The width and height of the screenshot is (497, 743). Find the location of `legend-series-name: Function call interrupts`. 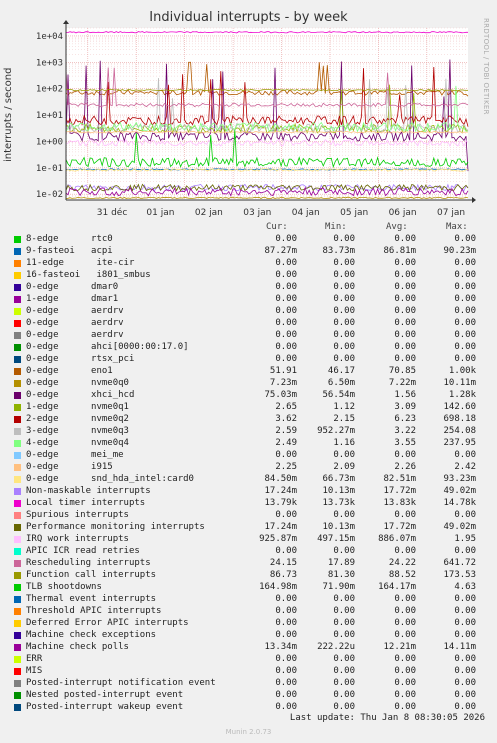

legend-series-name: Function call interrupts is located at coordinates (91, 575).